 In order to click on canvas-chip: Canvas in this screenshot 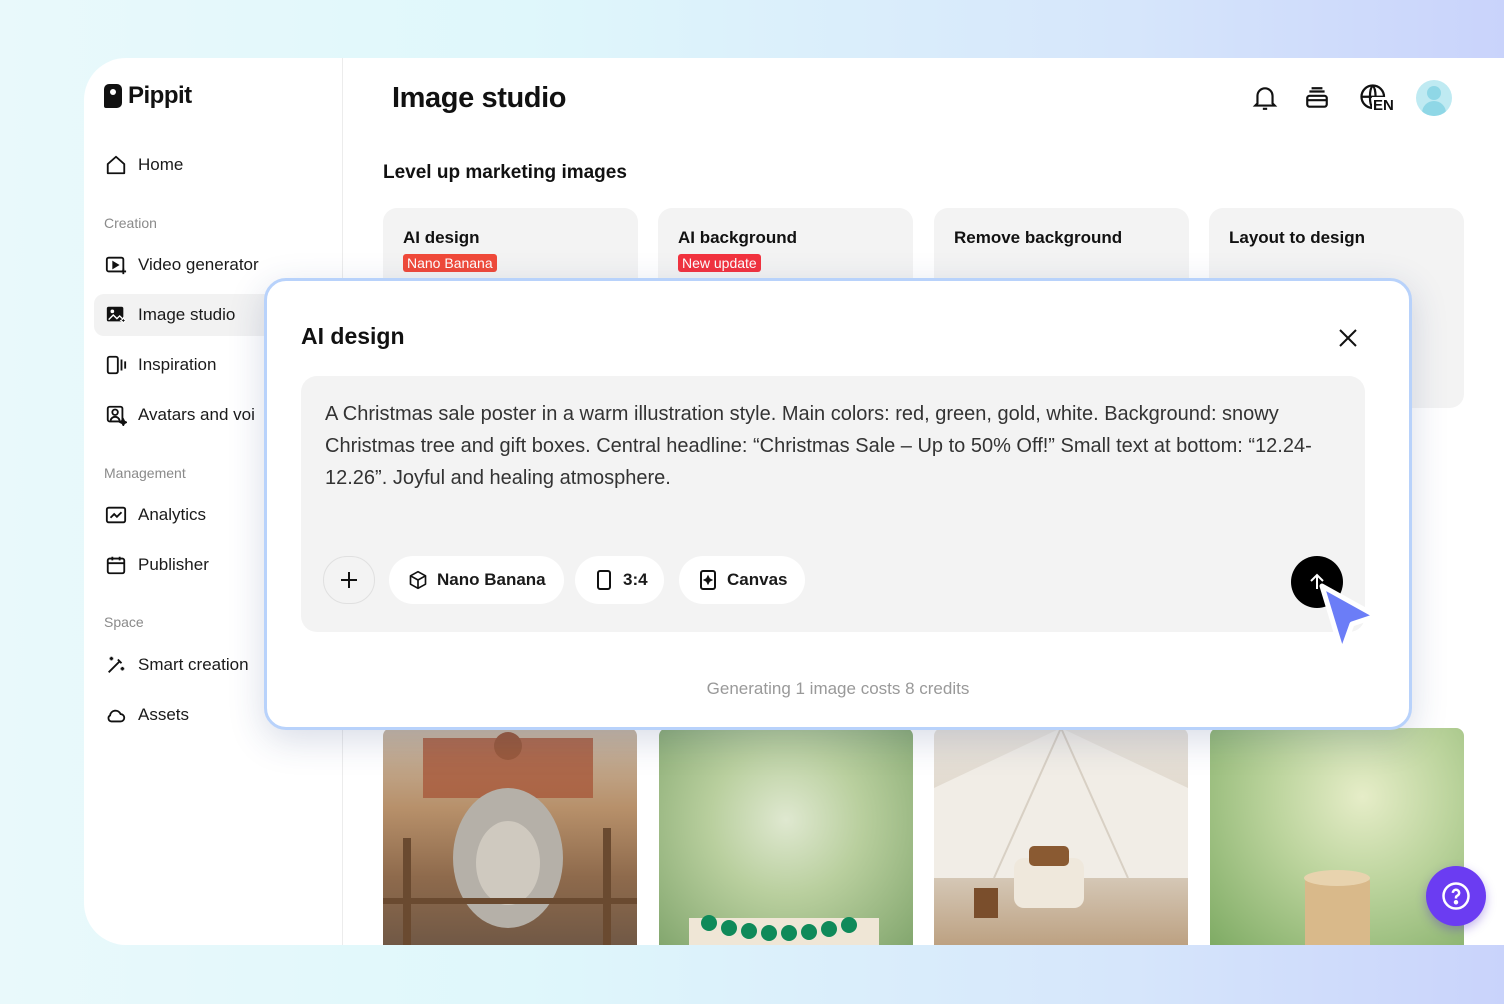, I will do `click(742, 580)`.